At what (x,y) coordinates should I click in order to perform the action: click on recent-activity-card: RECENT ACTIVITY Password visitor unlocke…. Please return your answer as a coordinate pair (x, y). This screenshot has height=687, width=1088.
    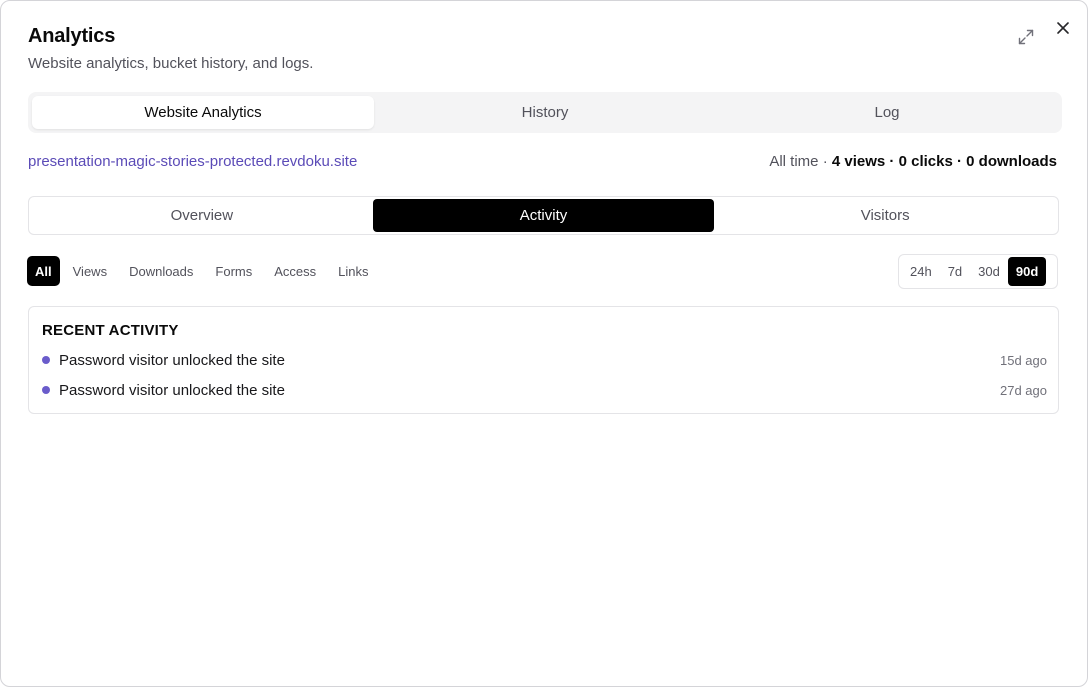
    Looking at the image, I should click on (543, 360).